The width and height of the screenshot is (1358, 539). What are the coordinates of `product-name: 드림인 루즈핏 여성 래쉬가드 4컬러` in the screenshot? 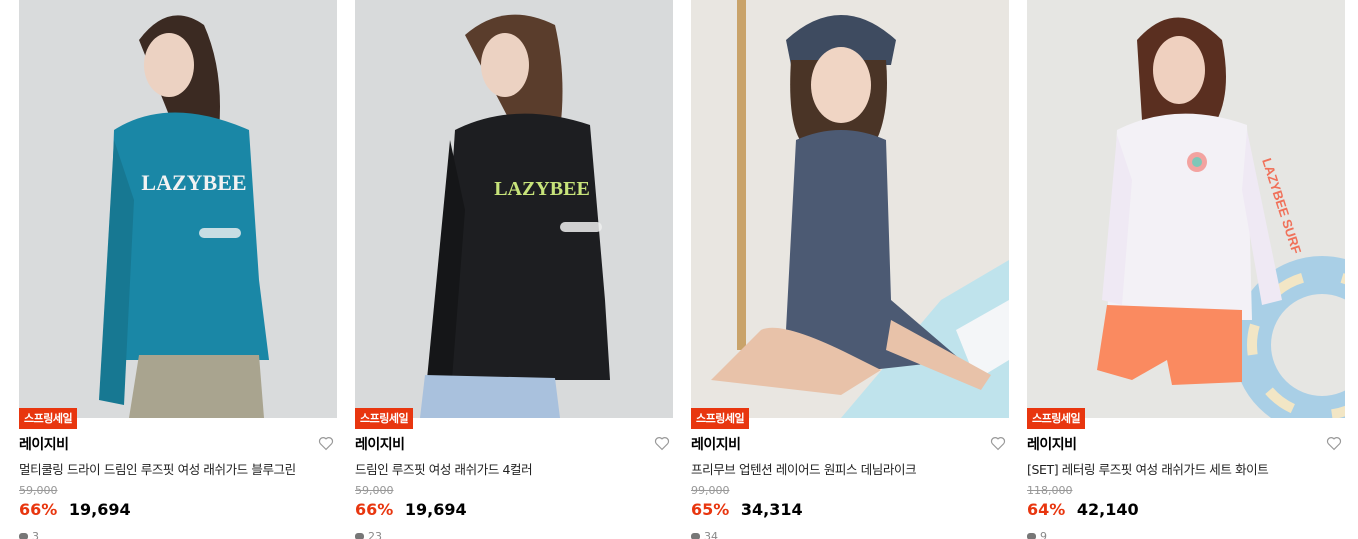 It's located at (444, 468).